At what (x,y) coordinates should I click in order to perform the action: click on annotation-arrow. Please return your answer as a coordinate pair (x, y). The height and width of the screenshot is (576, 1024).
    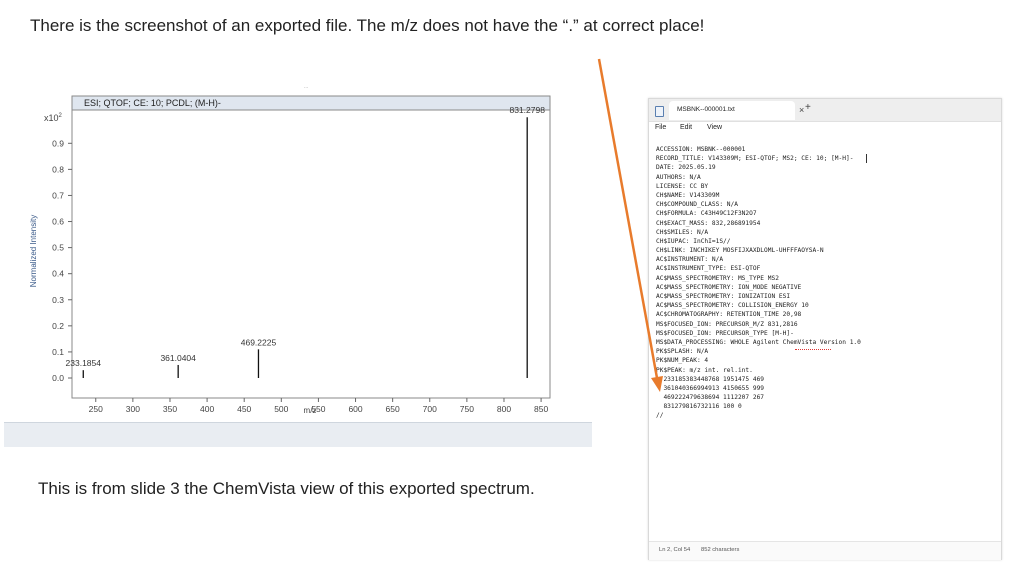
    Looking at the image, I should click on (630, 225).